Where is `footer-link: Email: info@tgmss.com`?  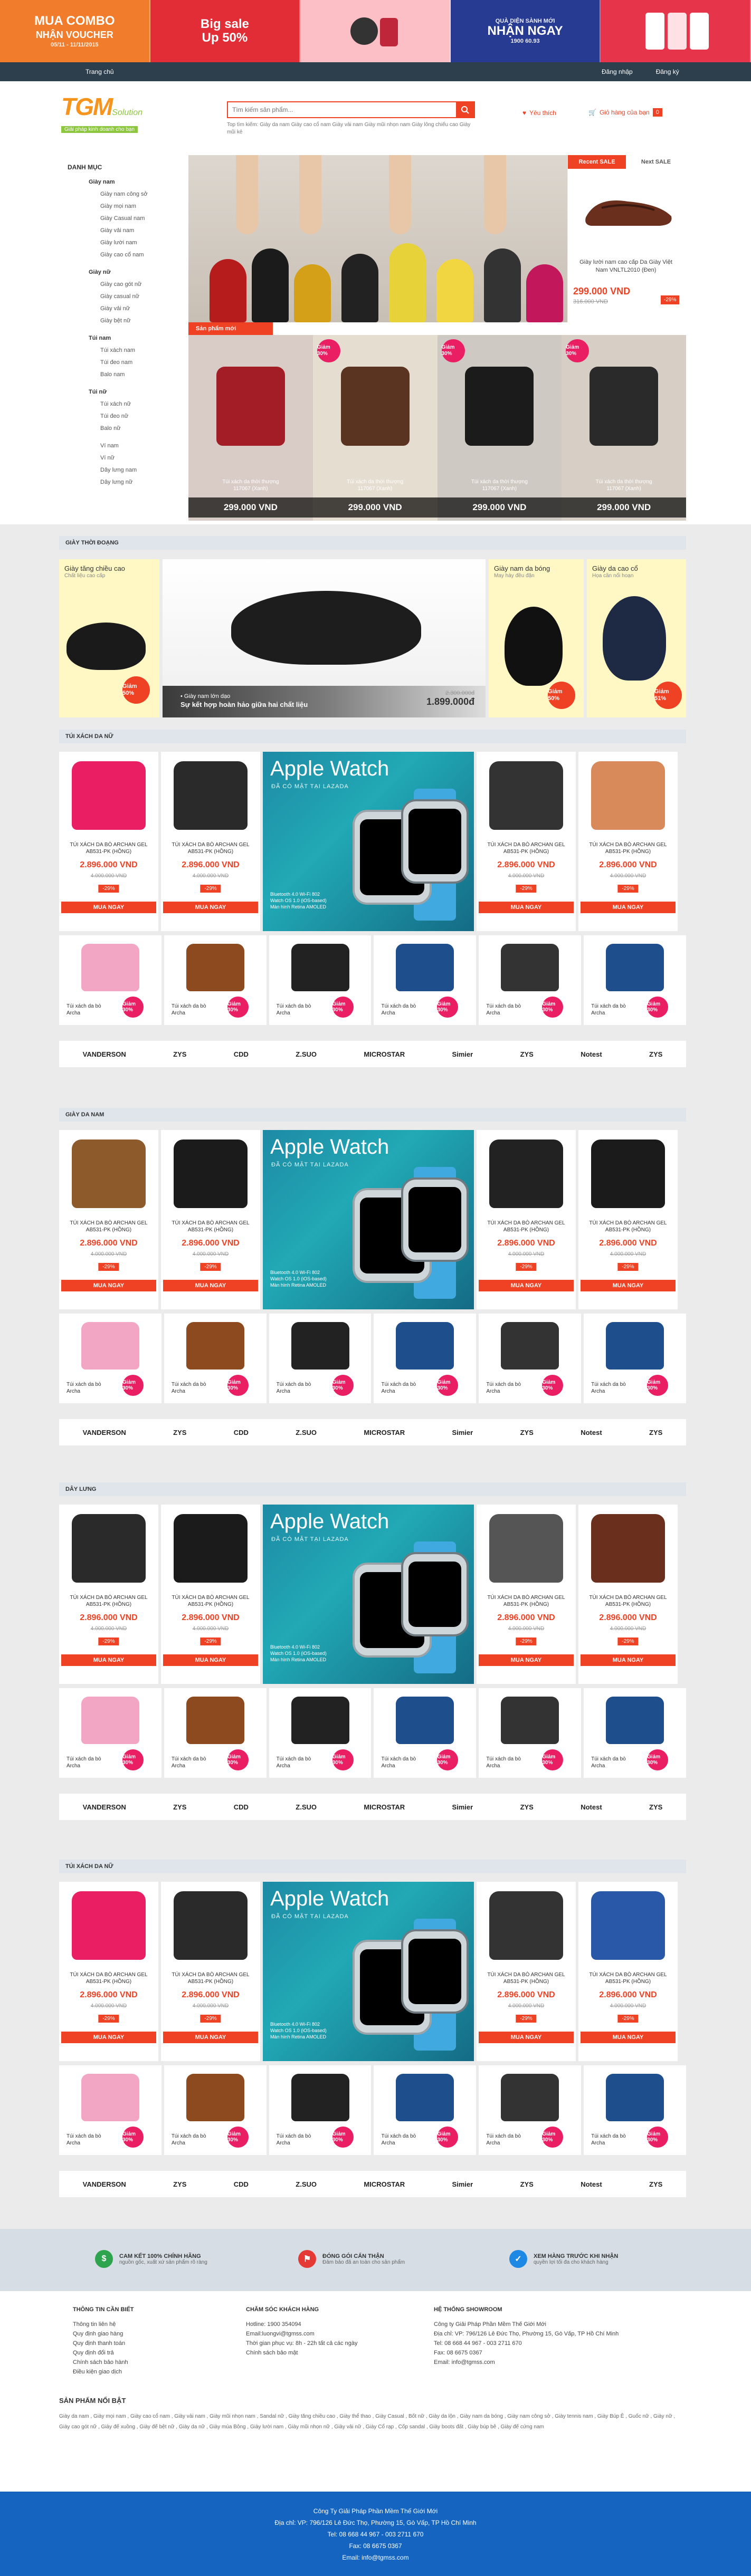 footer-link: Email: info@tgmss.com is located at coordinates (544, 2362).